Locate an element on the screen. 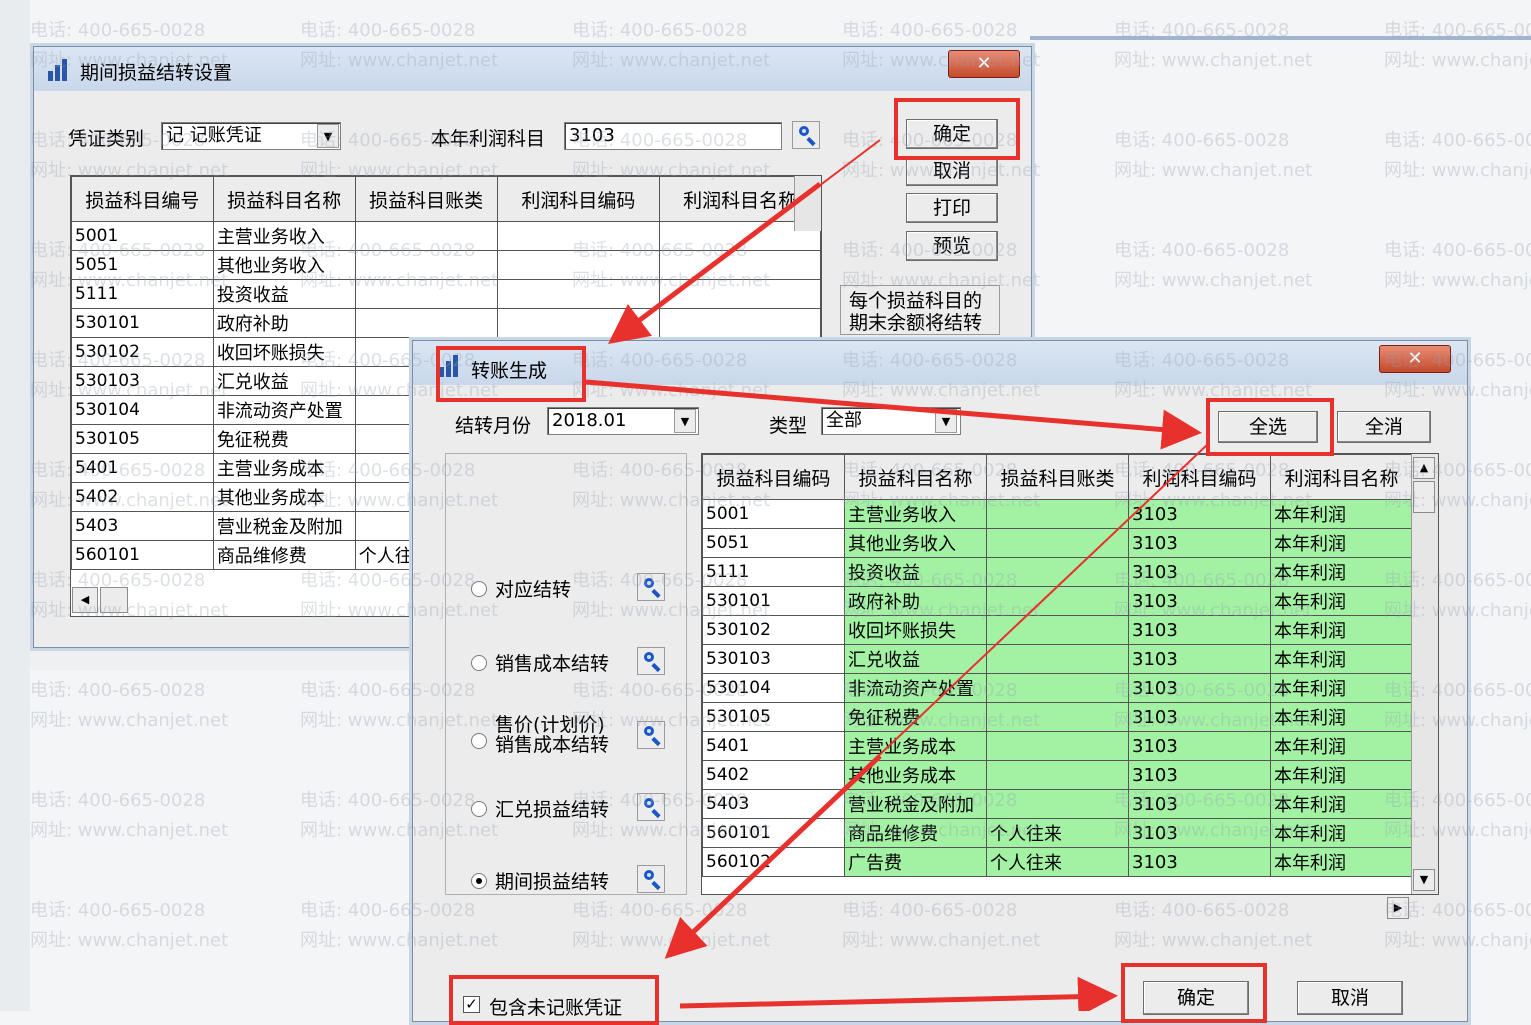 This screenshot has width=1531, height=1025. arrow-select-all-to-checkbox-bold is located at coordinates (773, 856).